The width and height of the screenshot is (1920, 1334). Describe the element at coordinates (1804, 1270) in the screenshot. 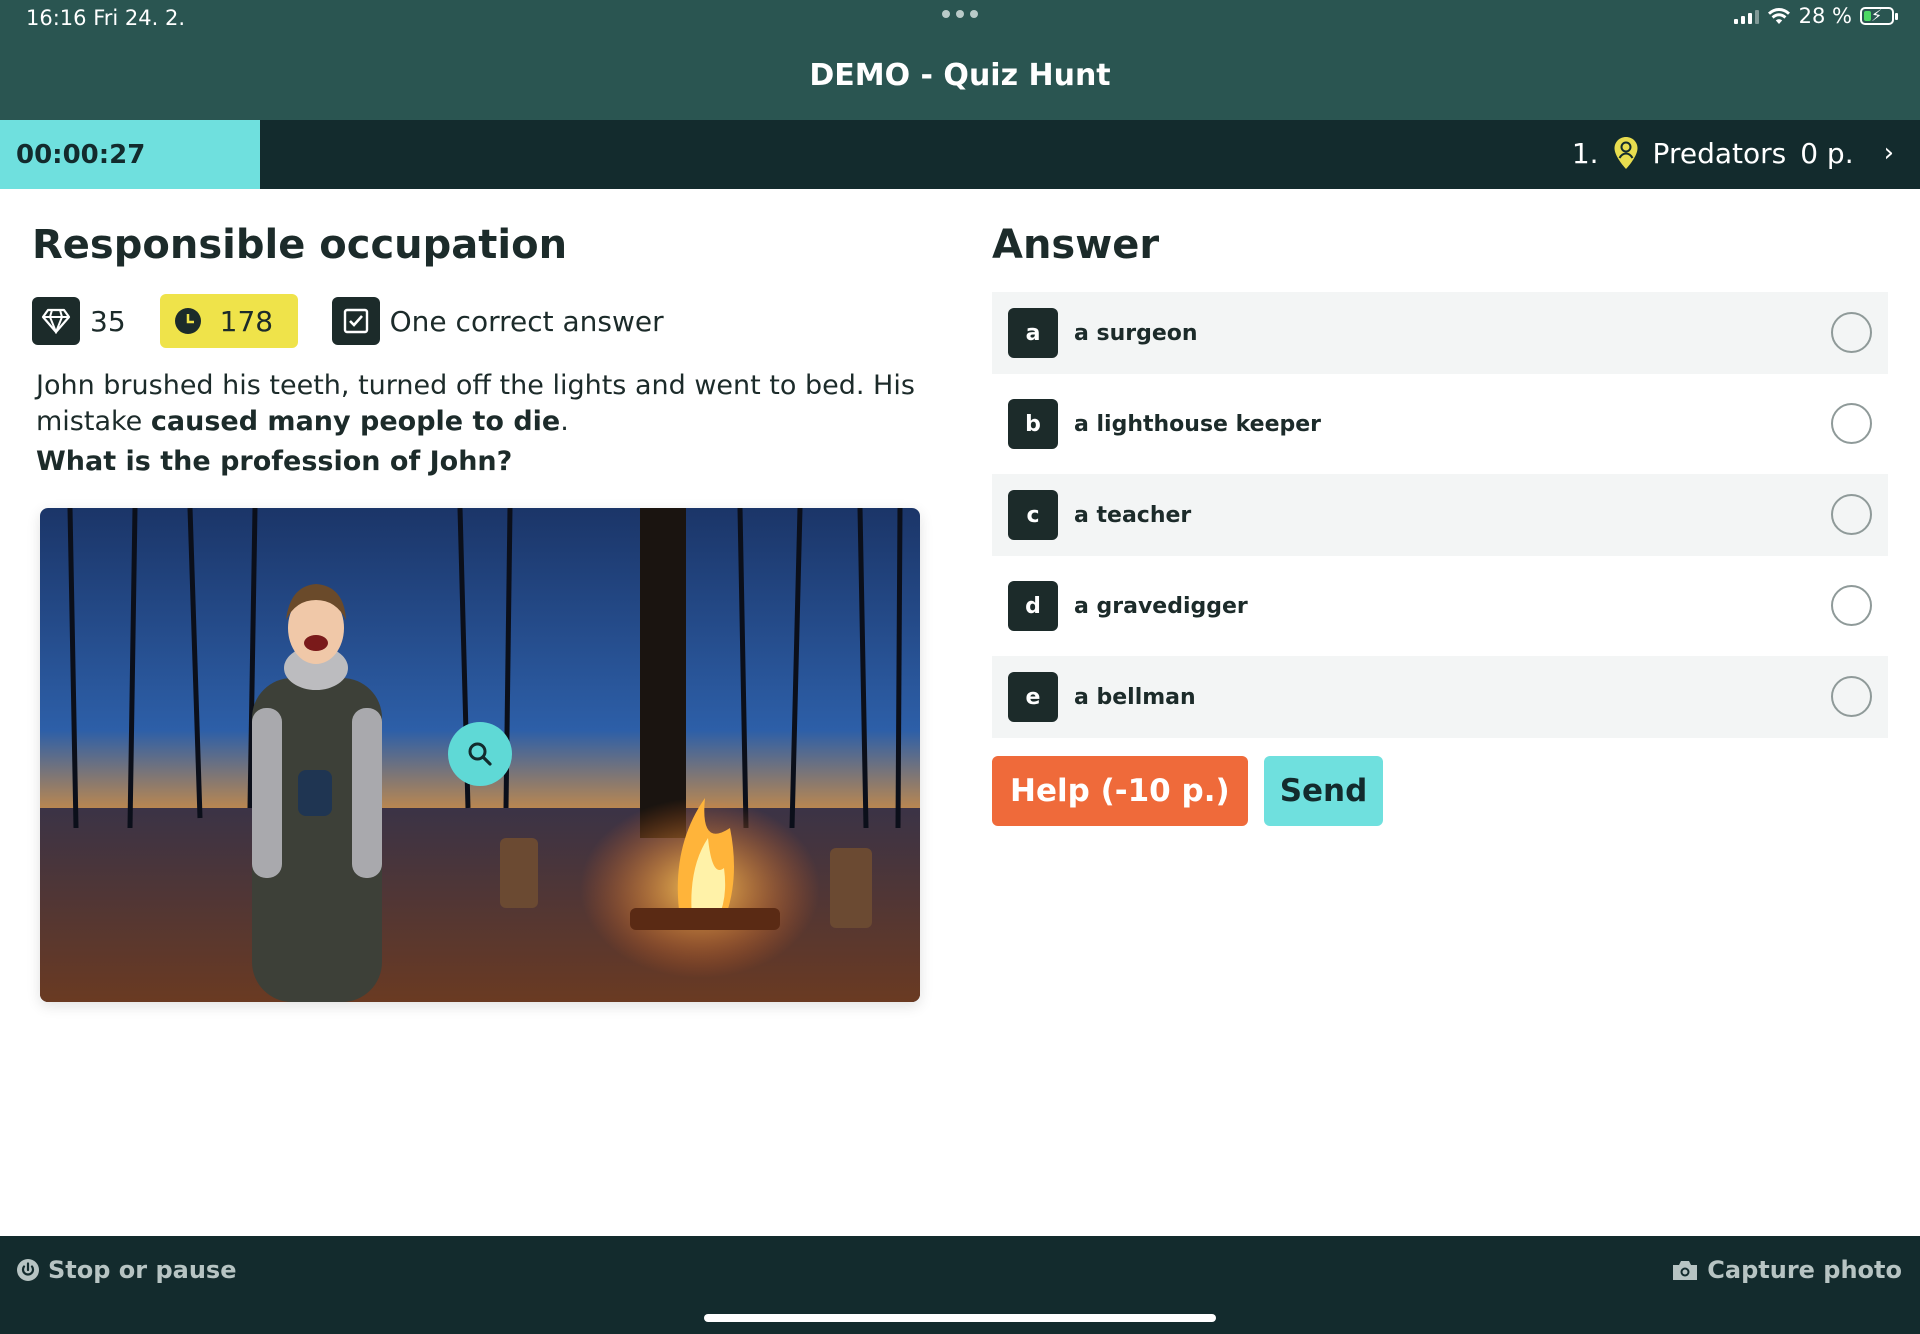

I see `capture-photo-label: Capture photo` at that location.